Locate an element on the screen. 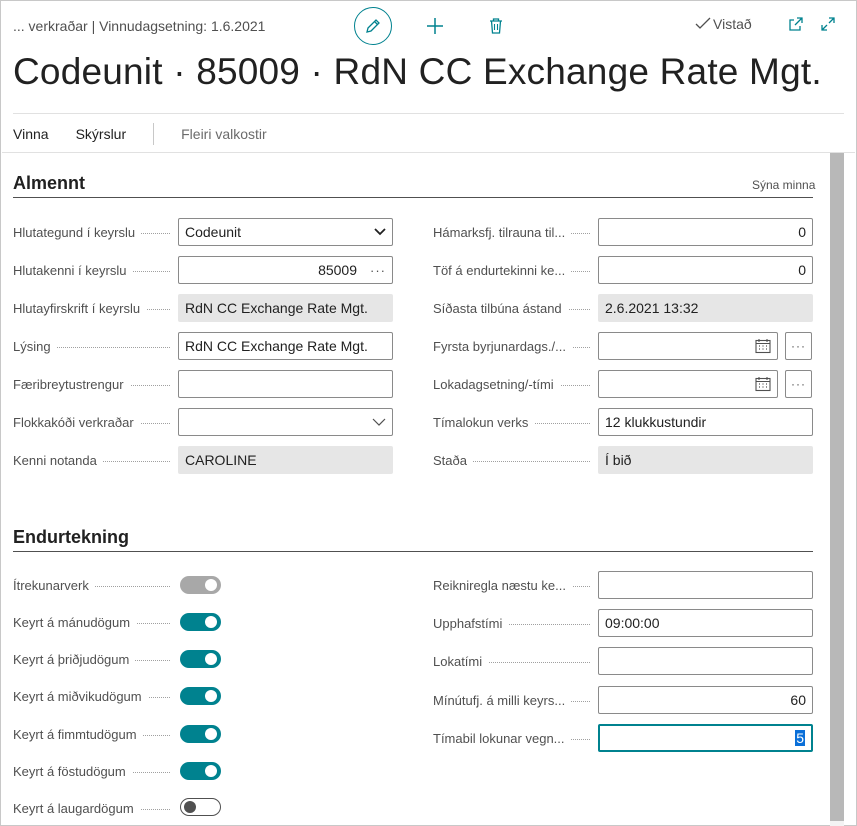 The width and height of the screenshot is (857, 826). delete-button is located at coordinates (496, 26).